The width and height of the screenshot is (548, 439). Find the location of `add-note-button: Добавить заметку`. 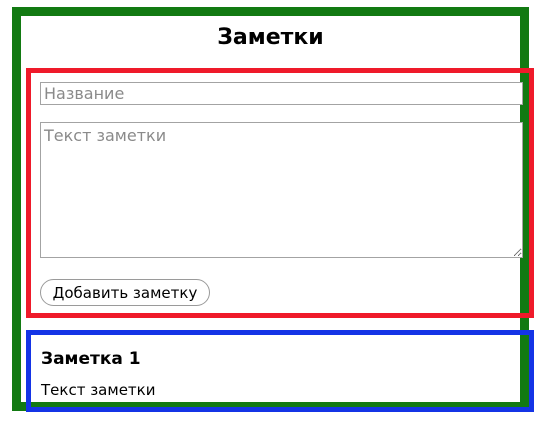

add-note-button: Добавить заметку is located at coordinates (125, 292).